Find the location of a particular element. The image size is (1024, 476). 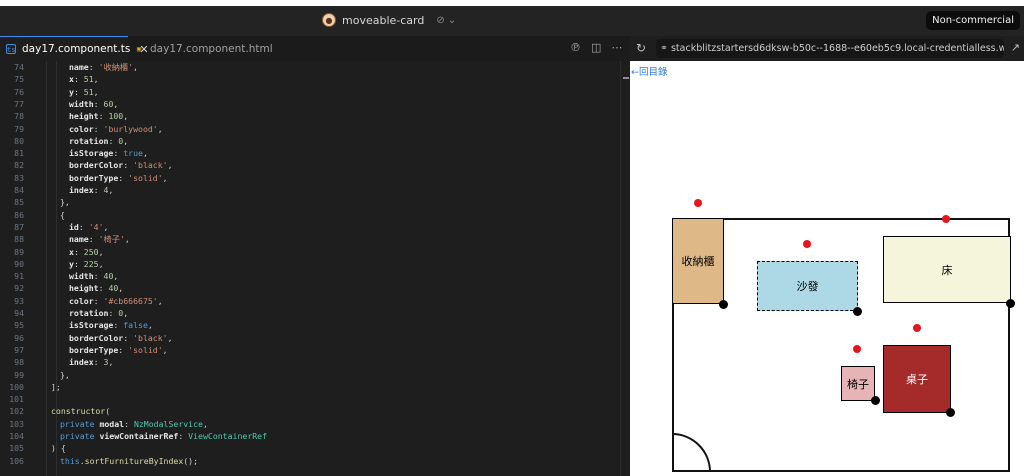

code-line: 79 color: 'burlywood', is located at coordinates (310, 129).